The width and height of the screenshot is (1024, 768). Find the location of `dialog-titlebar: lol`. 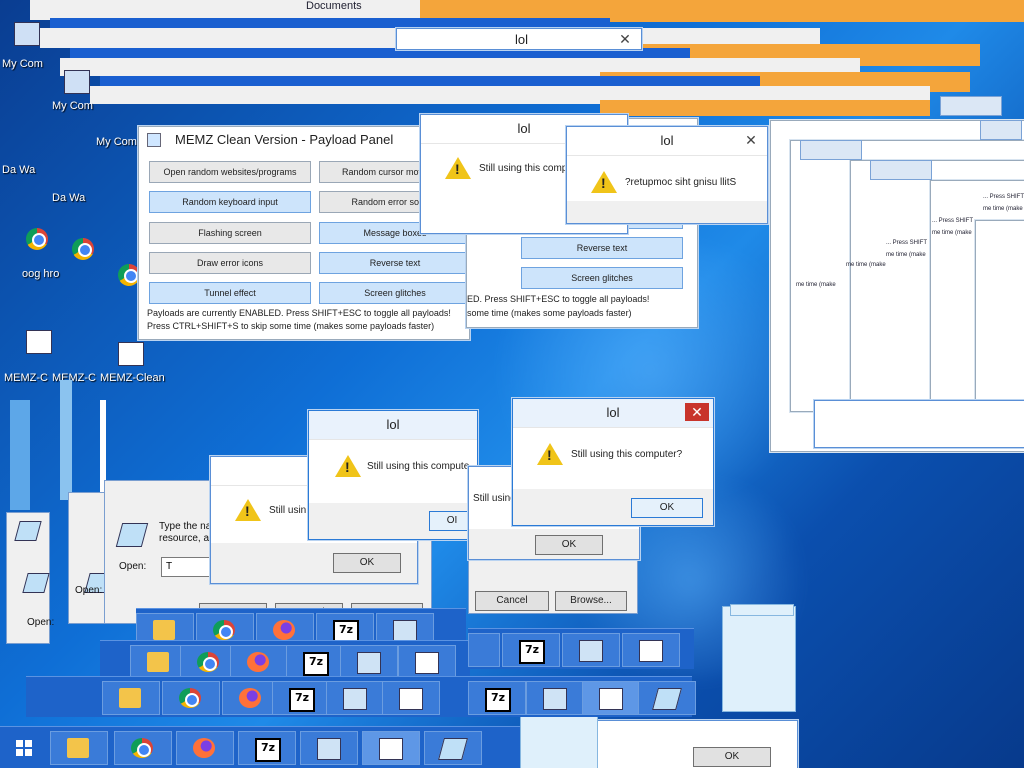

dialog-titlebar: lol is located at coordinates (393, 425).